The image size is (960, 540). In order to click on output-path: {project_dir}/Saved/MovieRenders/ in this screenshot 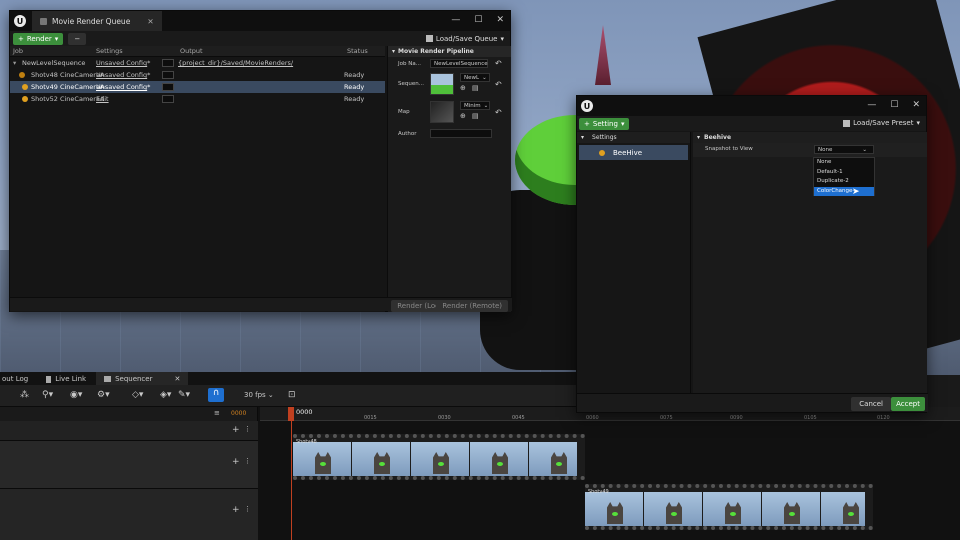, I will do `click(235, 63)`.